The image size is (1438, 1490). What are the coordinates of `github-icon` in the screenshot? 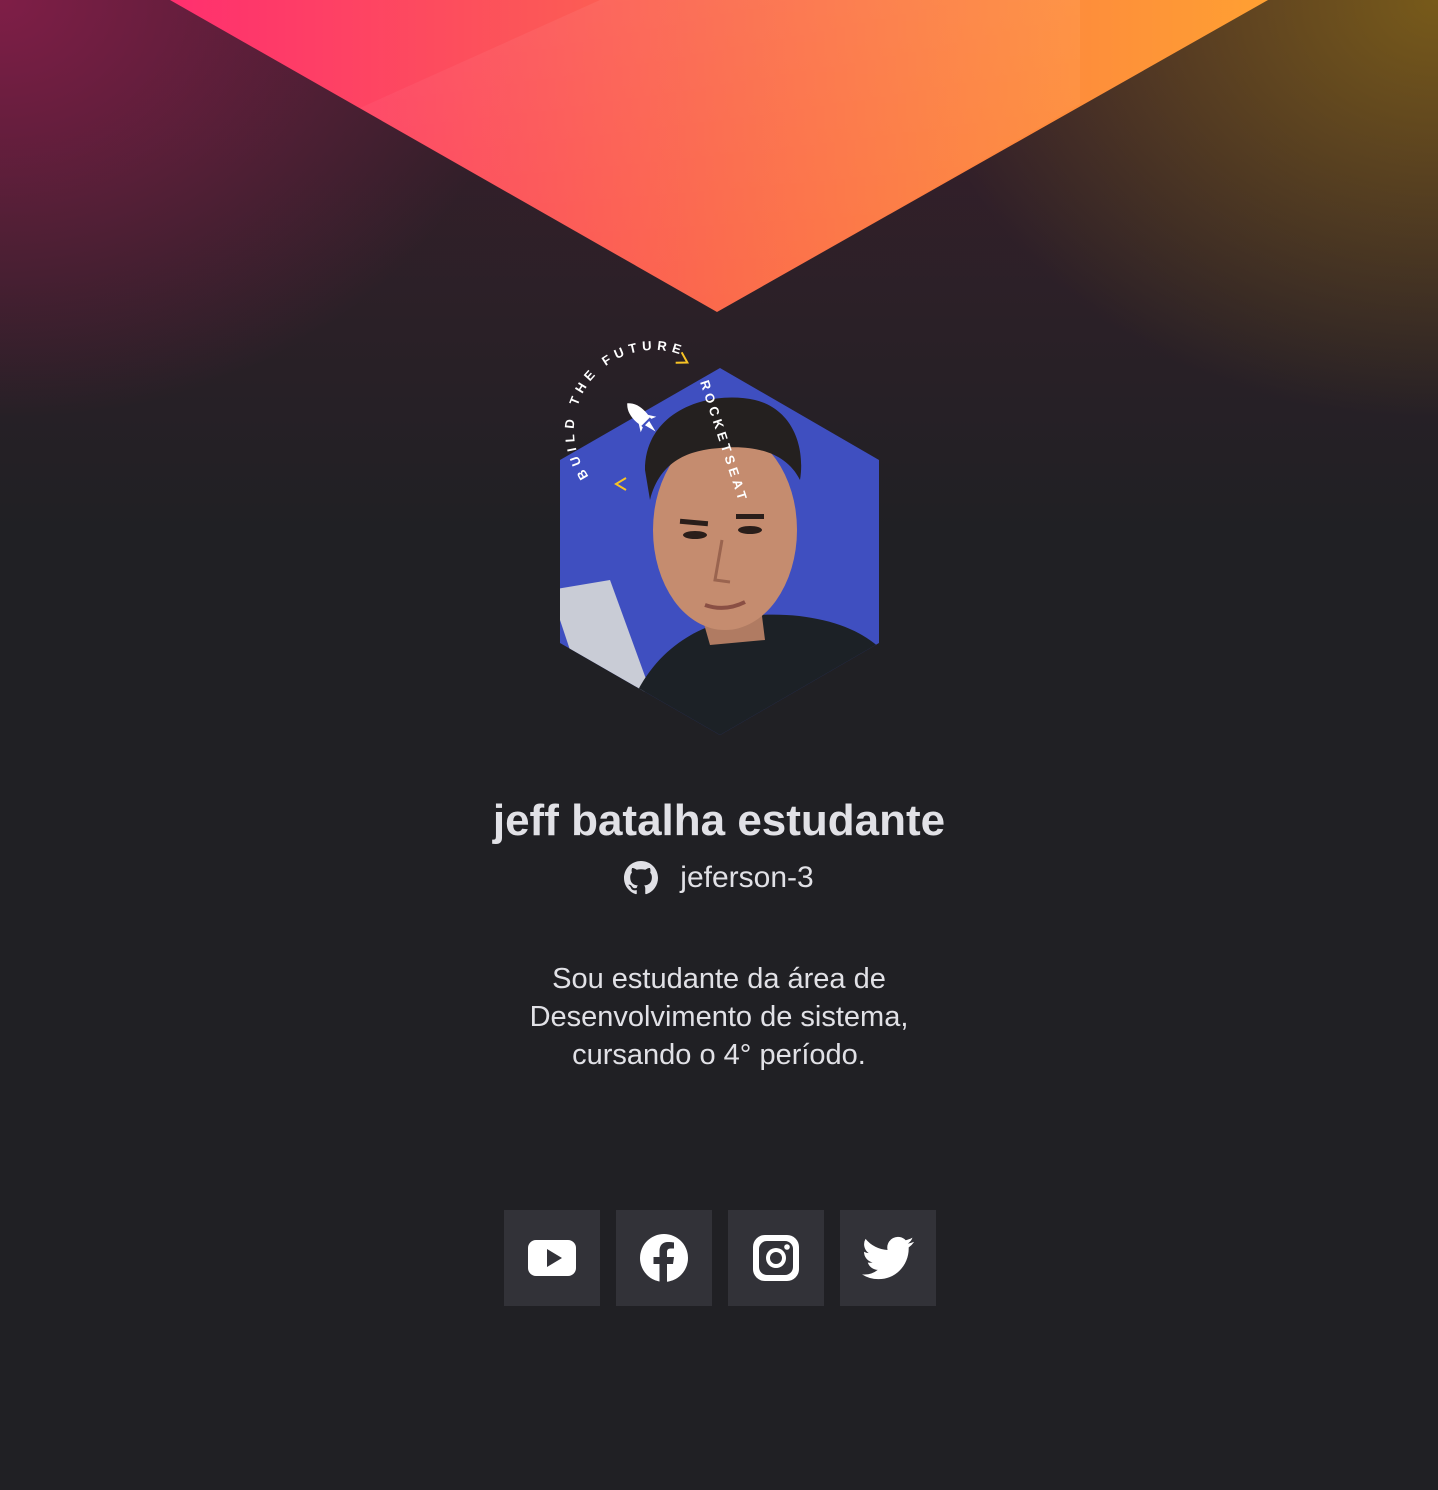 It's located at (641, 878).